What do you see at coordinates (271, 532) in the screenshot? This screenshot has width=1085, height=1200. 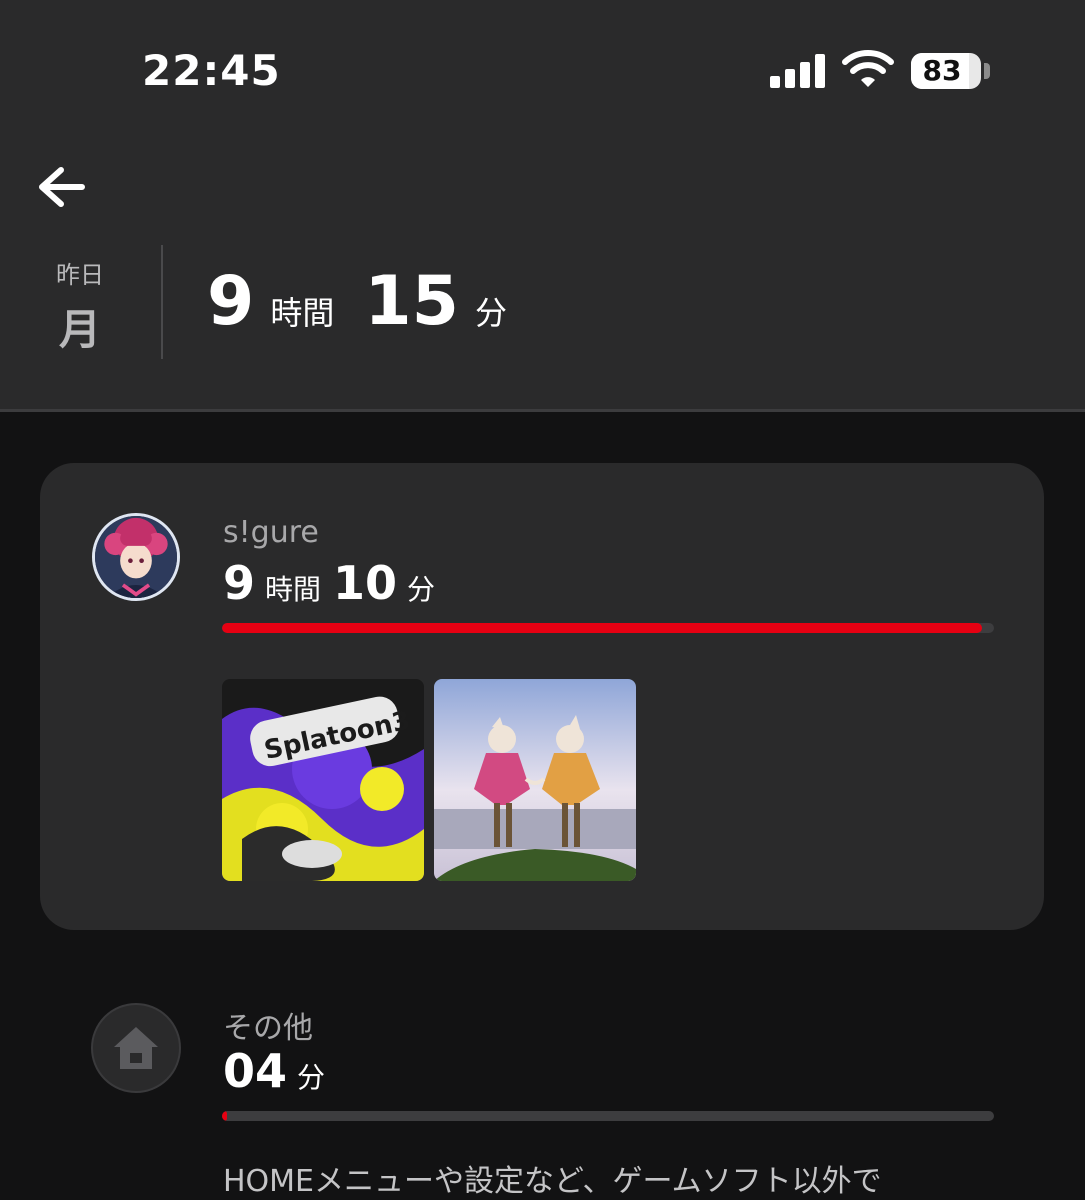 I see `user-name: s!gure` at bounding box center [271, 532].